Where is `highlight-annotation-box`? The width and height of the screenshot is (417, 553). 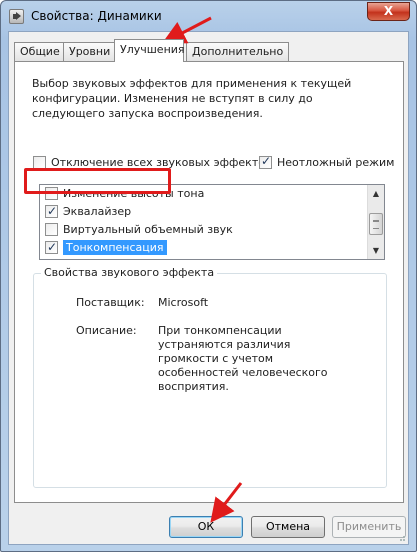 highlight-annotation-box is located at coordinates (97, 181).